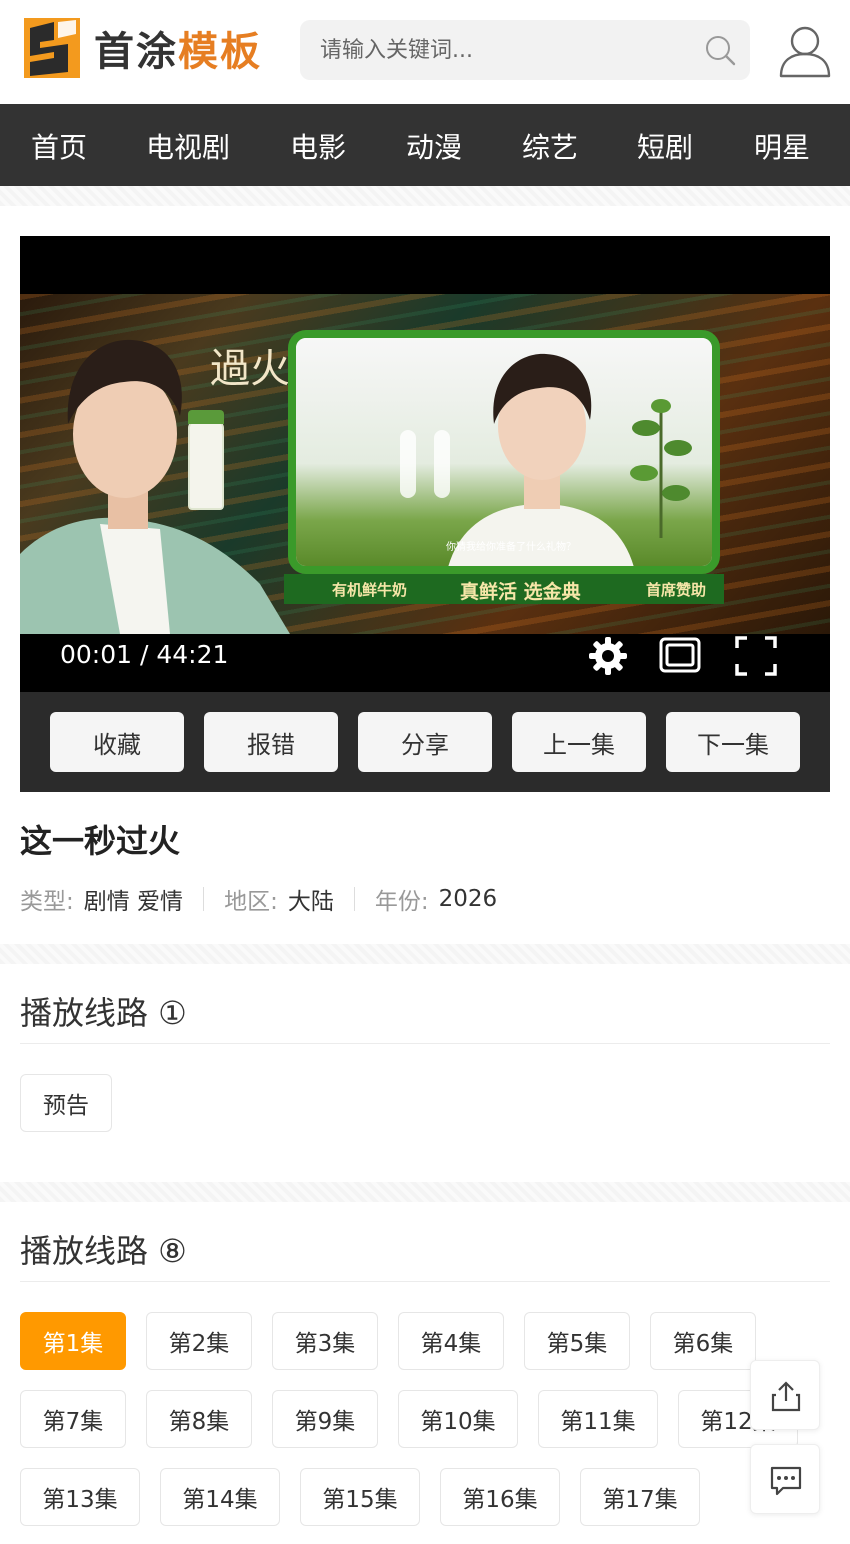 Image resolution: width=850 pixels, height=1544 pixels. What do you see at coordinates (434, 146) in the screenshot?
I see `nav-item-anime: 动漫` at bounding box center [434, 146].